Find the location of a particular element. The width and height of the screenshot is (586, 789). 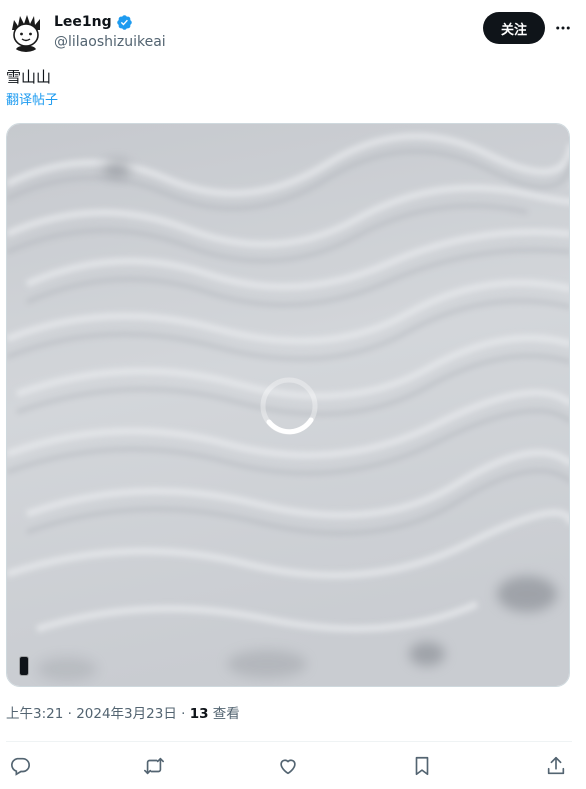

avatar is located at coordinates (26, 32).